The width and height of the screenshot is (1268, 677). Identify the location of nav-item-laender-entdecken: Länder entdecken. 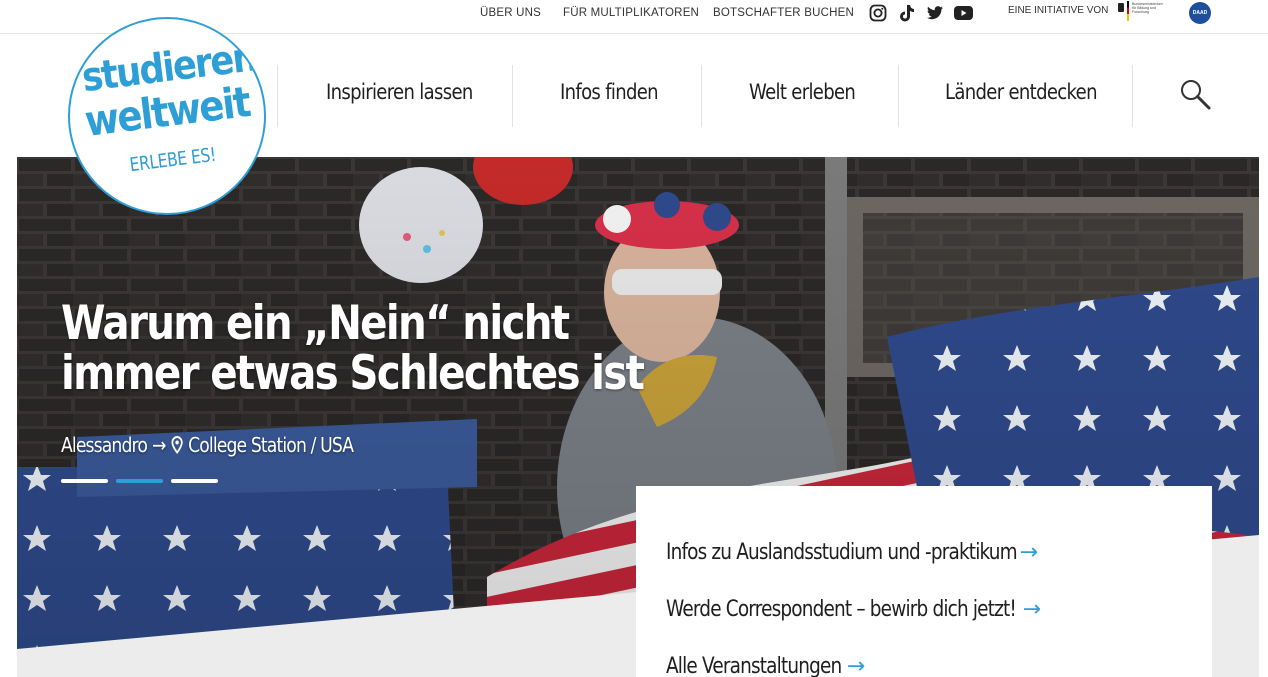
(1021, 92).